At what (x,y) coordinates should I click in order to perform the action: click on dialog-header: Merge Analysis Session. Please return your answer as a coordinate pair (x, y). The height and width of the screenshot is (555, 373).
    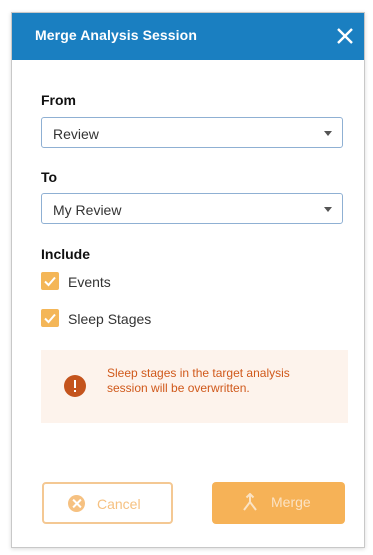
    Looking at the image, I should click on (188, 36).